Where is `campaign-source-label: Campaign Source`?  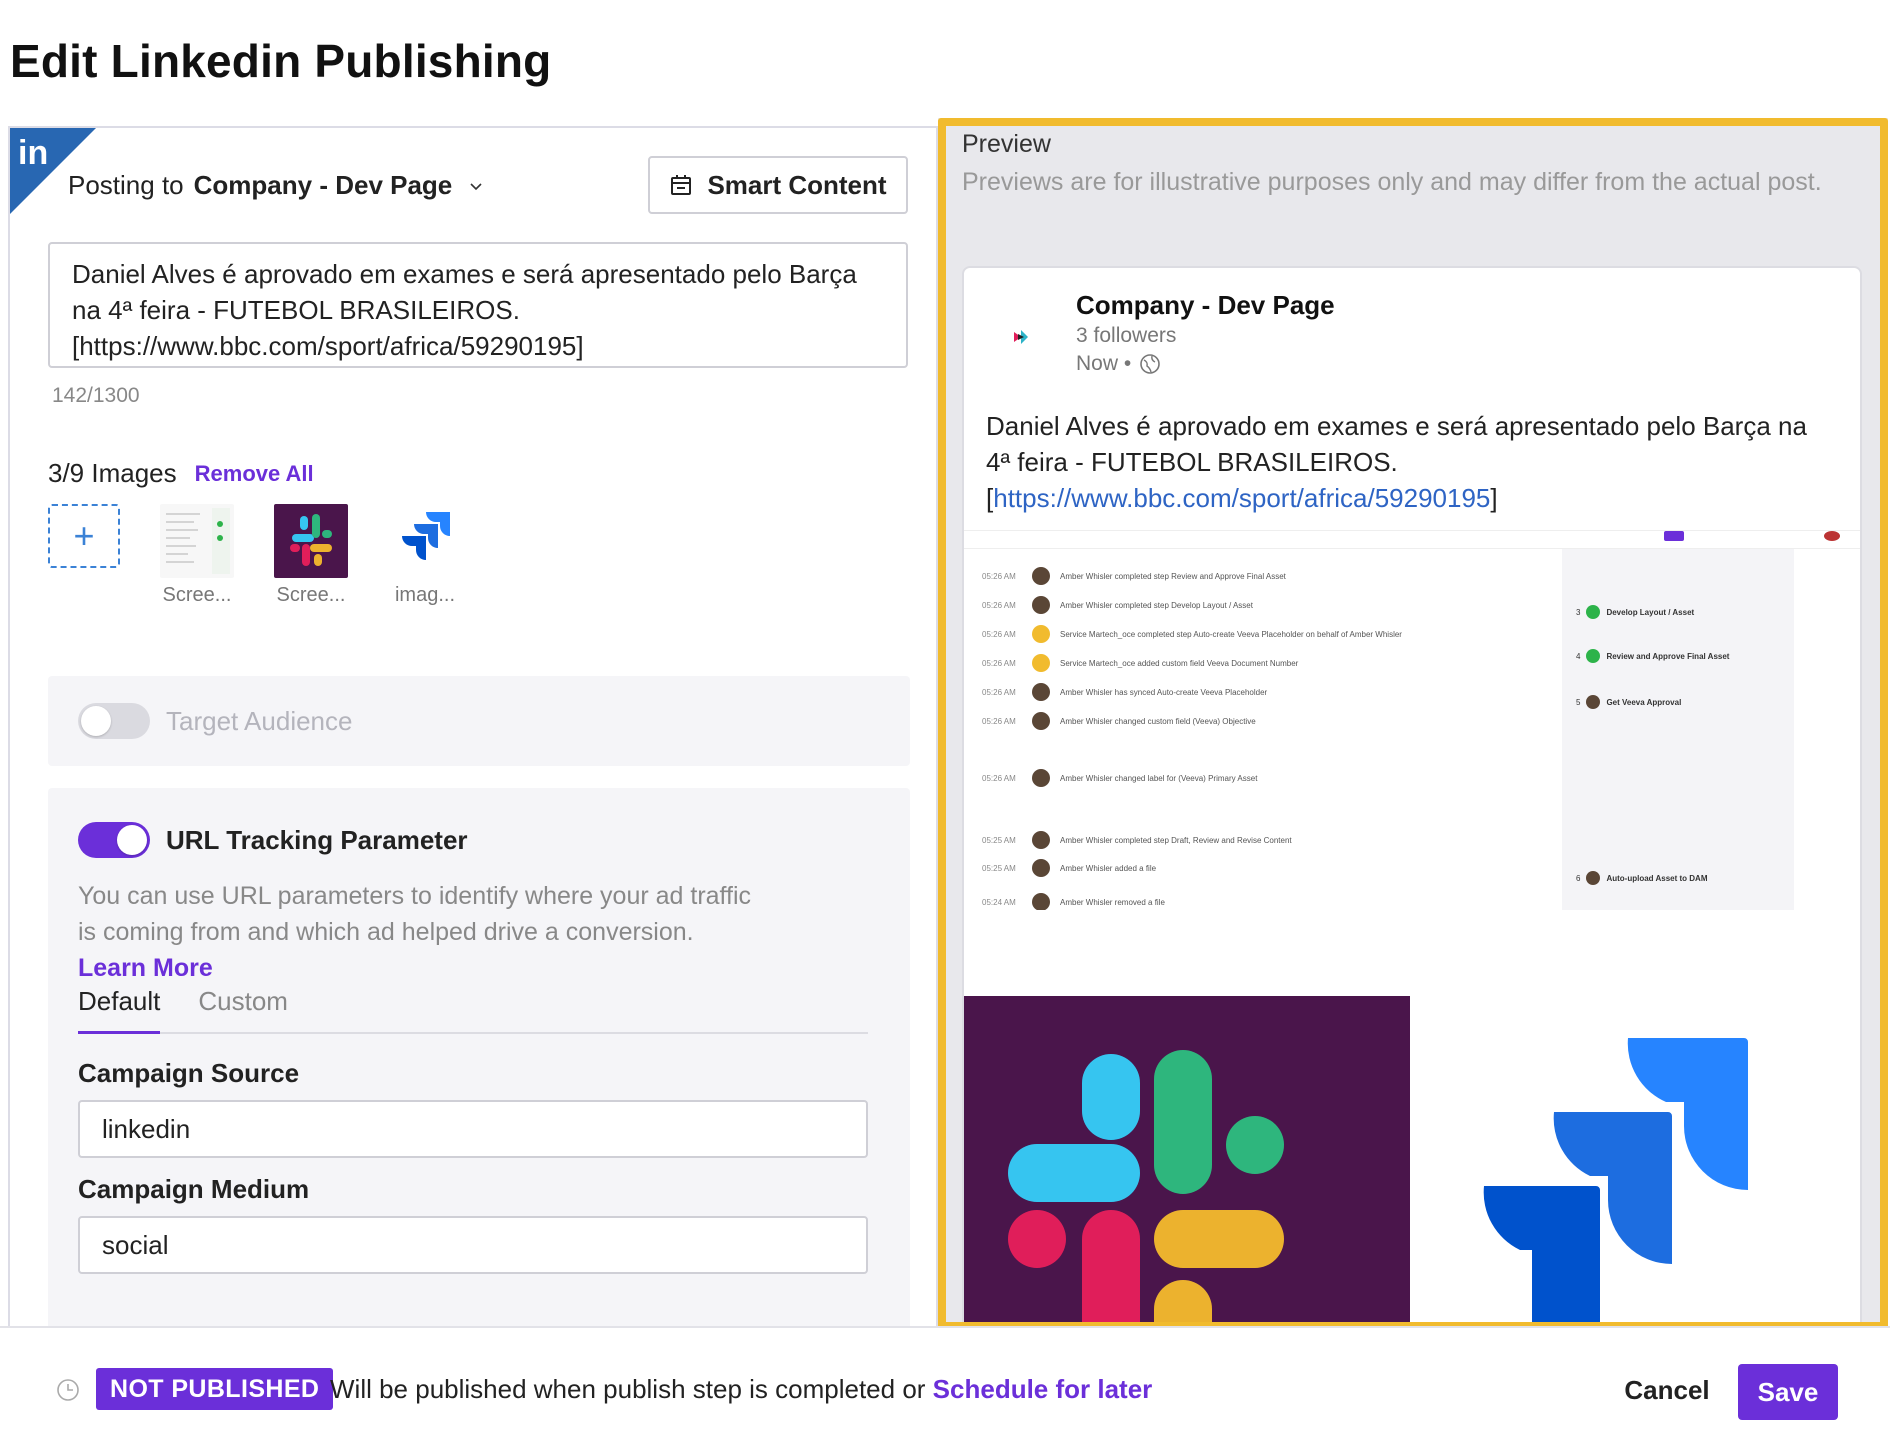
campaign-source-label: Campaign Source is located at coordinates (189, 1073).